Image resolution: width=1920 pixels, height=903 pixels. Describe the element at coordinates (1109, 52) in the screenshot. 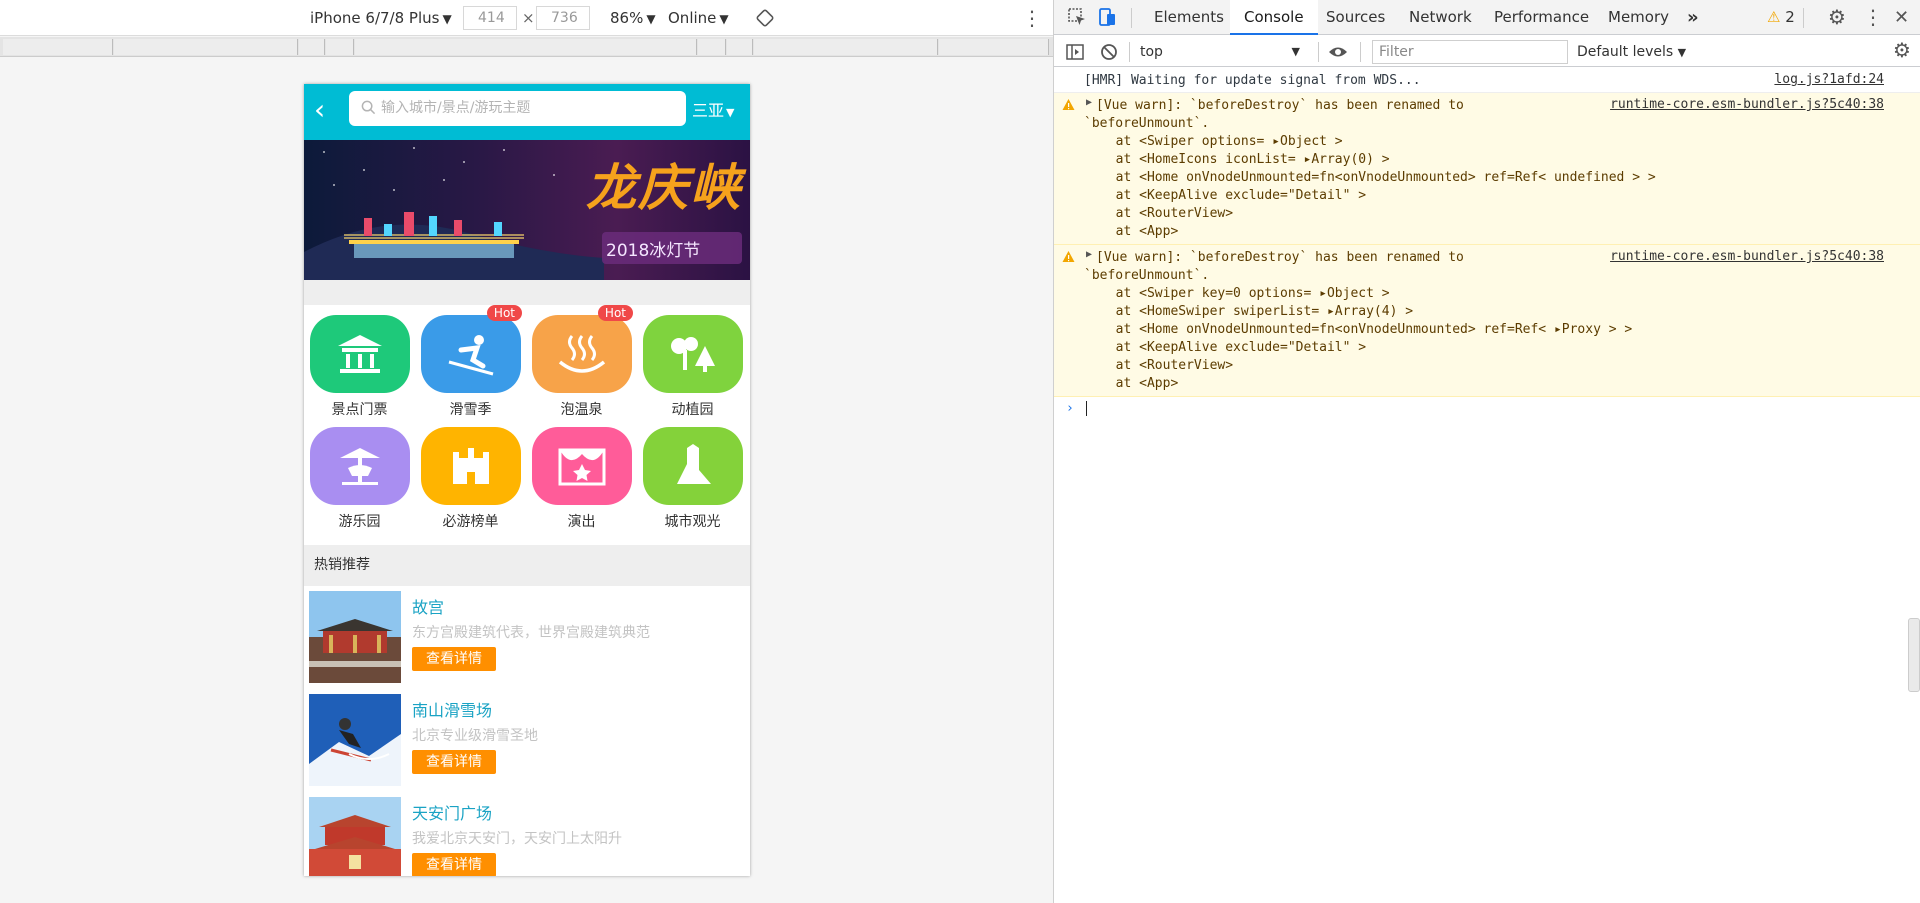

I see `clear-console-icon` at that location.